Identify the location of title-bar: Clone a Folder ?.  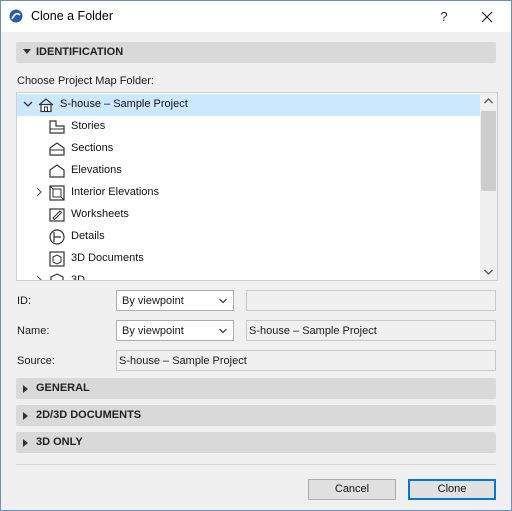
(256, 16).